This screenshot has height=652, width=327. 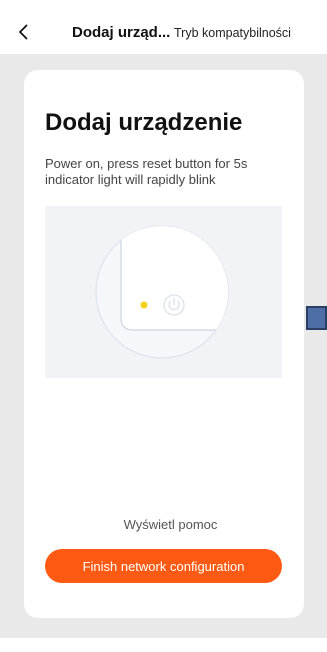 What do you see at coordinates (163, 4) in the screenshot?
I see `status-bar` at bounding box center [163, 4].